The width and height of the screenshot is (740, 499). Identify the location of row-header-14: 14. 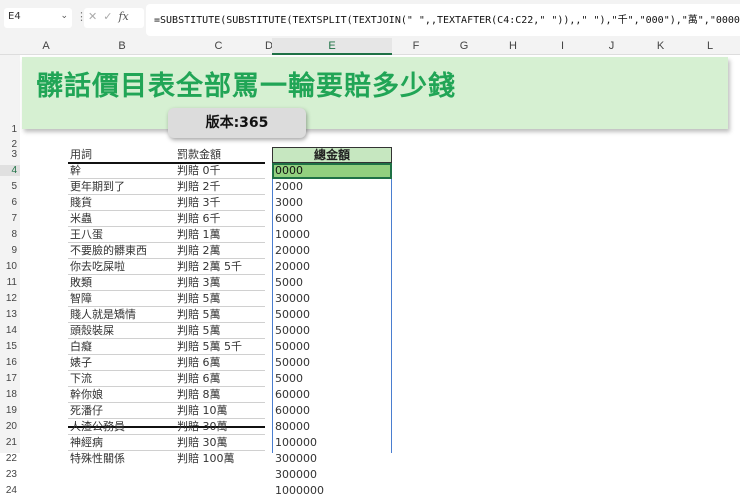
(10, 330).